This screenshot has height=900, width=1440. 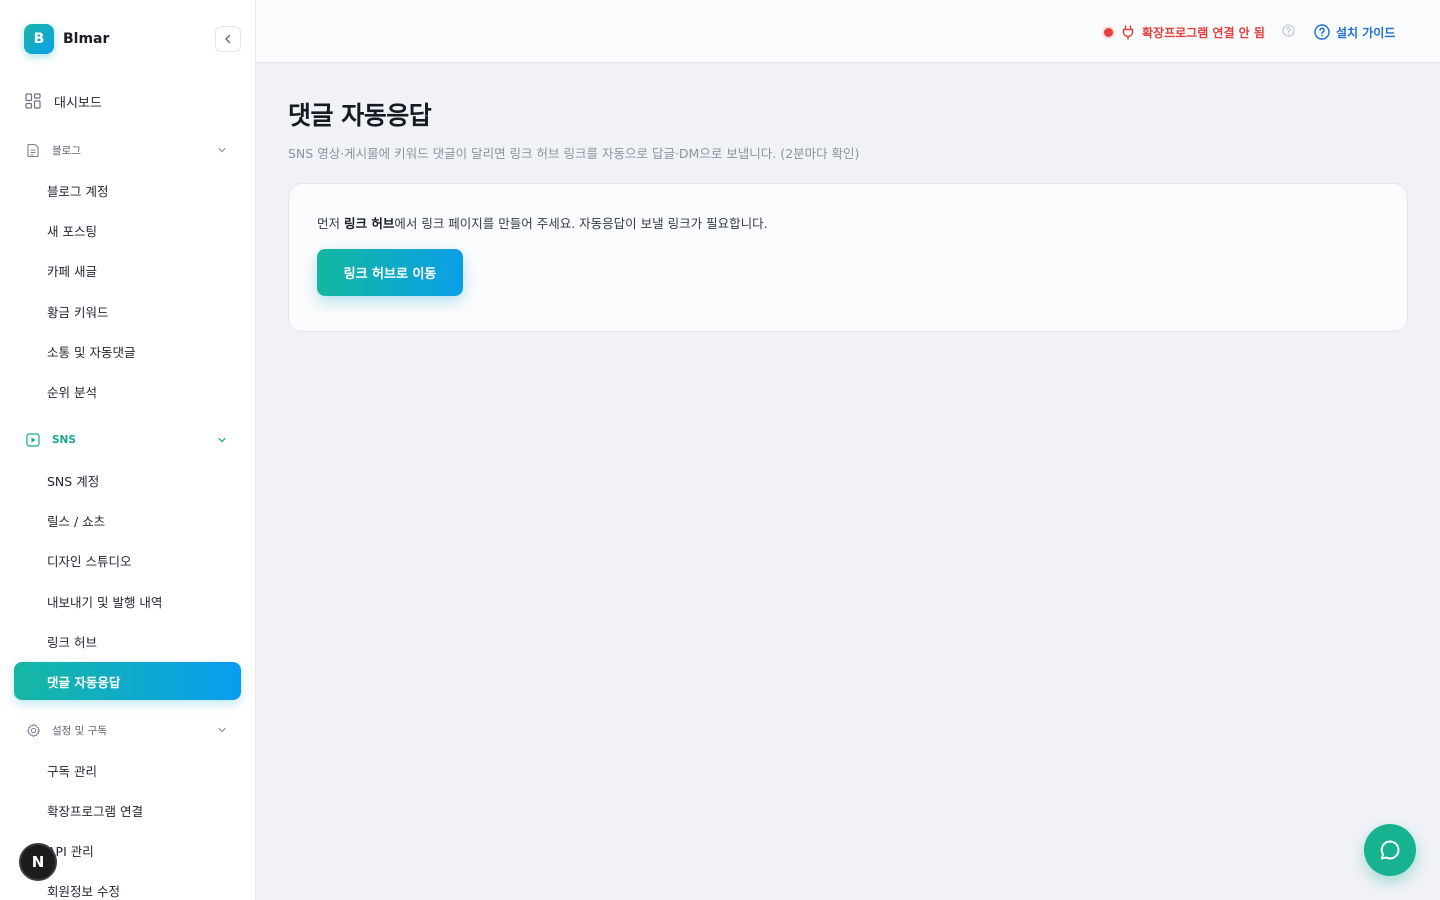 I want to click on chat-button, so click(x=1390, y=850).